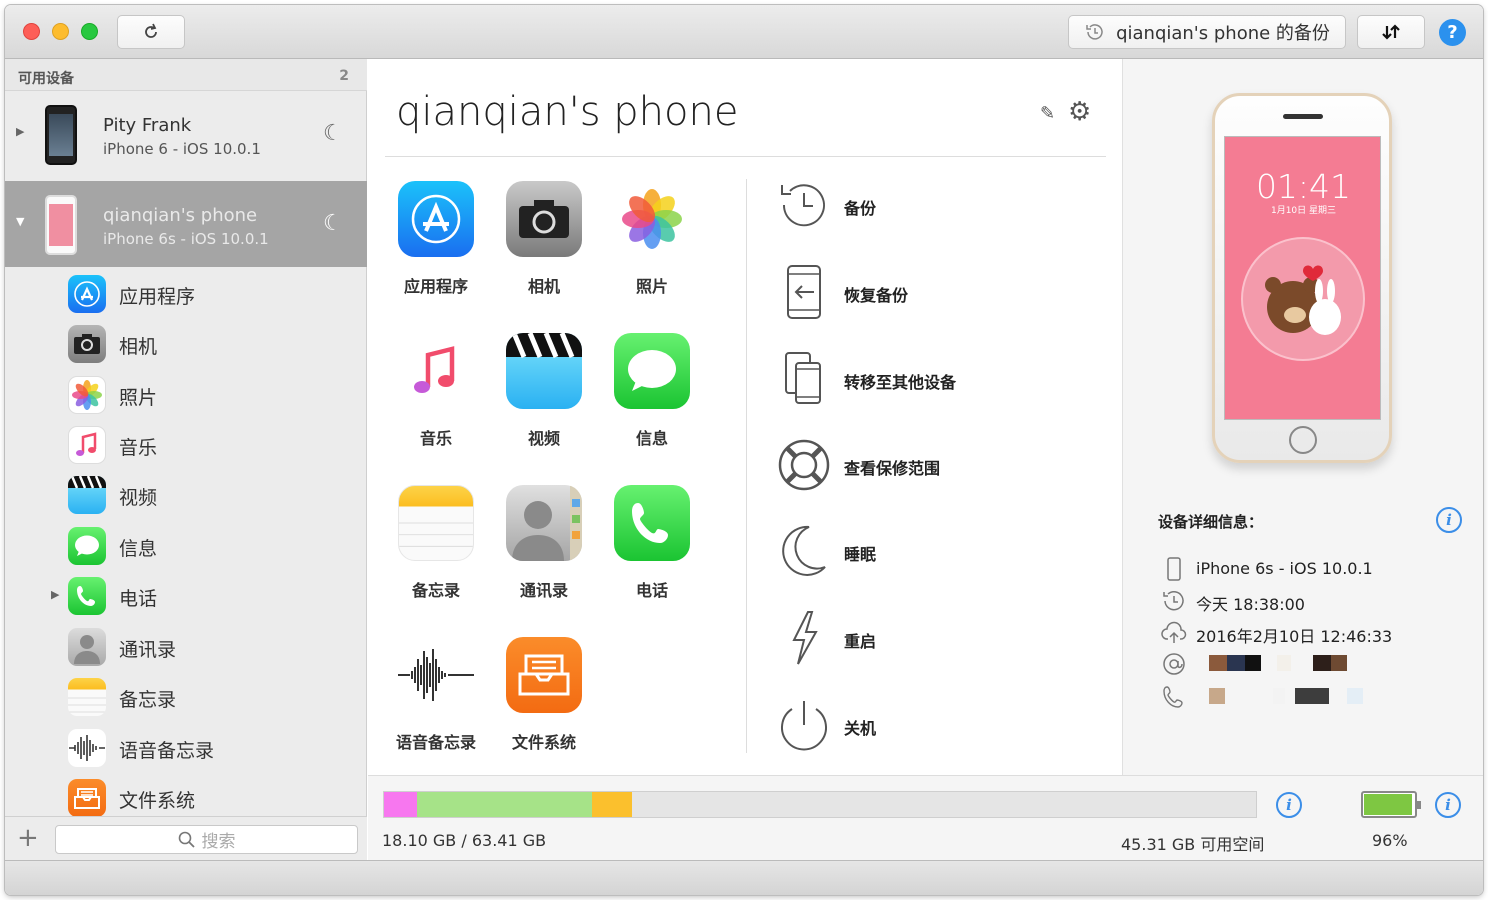 This screenshot has height=900, width=1488. What do you see at coordinates (186, 546) in the screenshot?
I see `sidebar-item-messages: 信息` at bounding box center [186, 546].